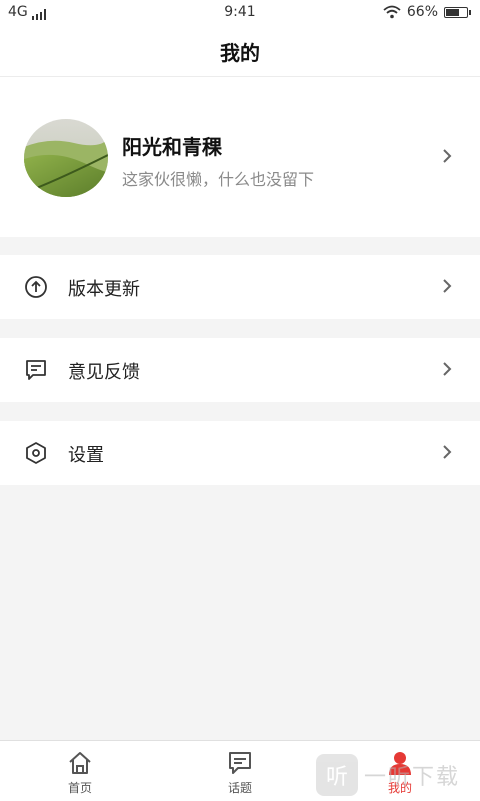 The image size is (480, 801). Describe the element at coordinates (337, 775) in the screenshot. I see `watermark-logo: 听` at that location.